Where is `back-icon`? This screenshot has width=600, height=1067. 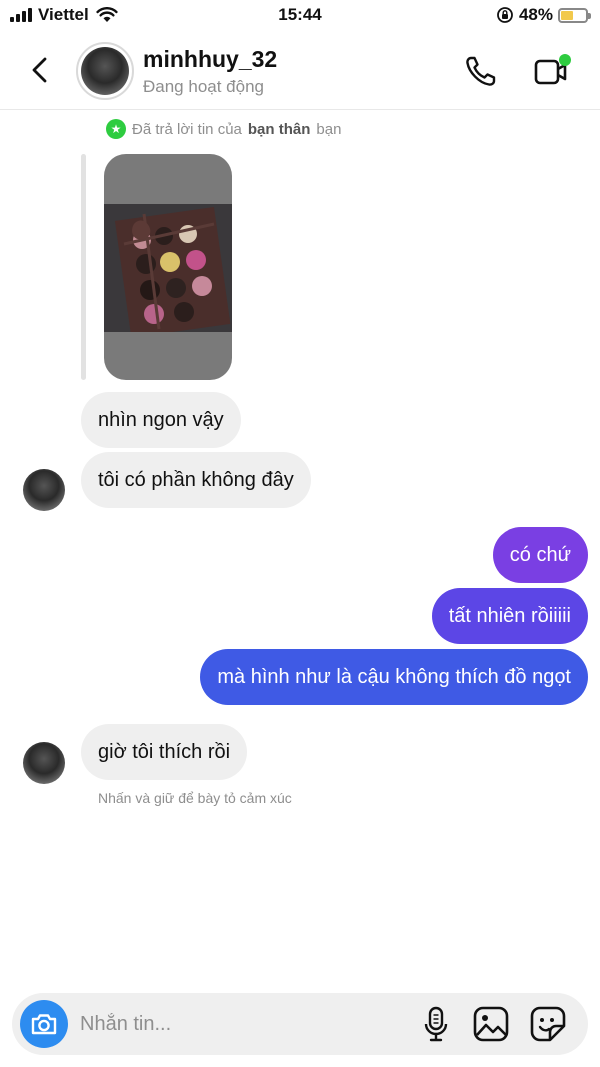
back-icon is located at coordinates (40, 70).